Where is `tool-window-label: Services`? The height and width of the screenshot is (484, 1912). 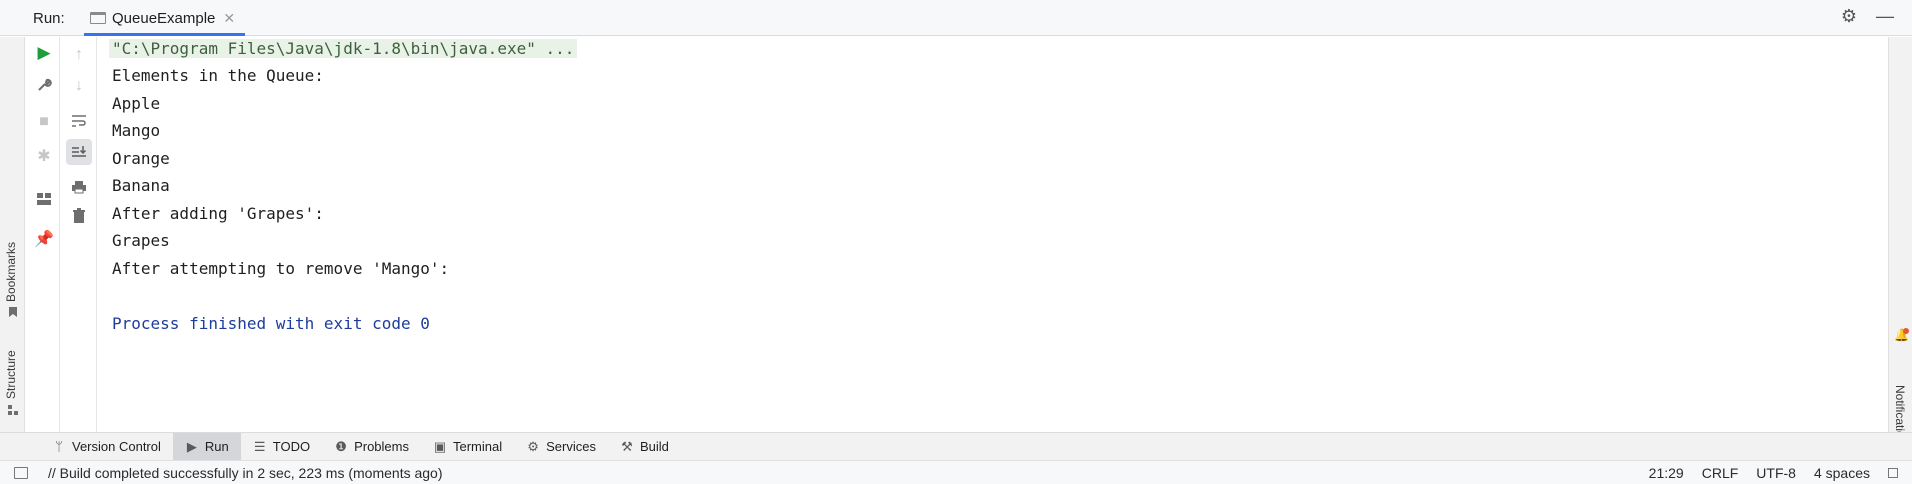 tool-window-label: Services is located at coordinates (571, 446).